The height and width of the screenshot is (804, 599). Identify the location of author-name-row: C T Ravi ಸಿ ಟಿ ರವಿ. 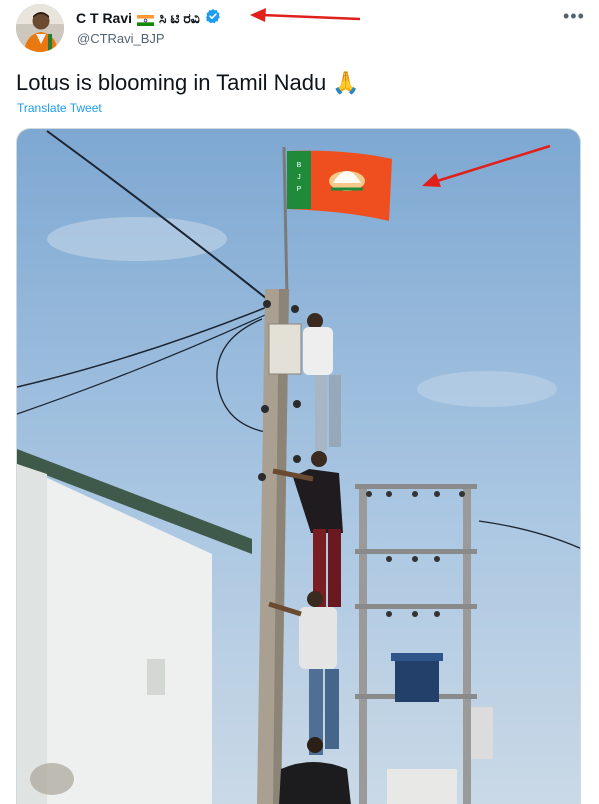
(148, 18).